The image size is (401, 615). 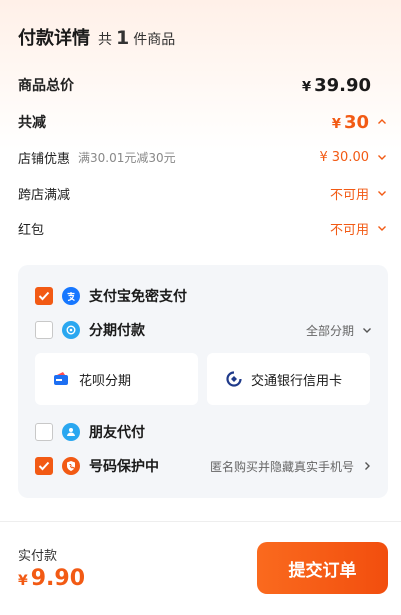 I want to click on installment-icon, so click(x=71, y=330).